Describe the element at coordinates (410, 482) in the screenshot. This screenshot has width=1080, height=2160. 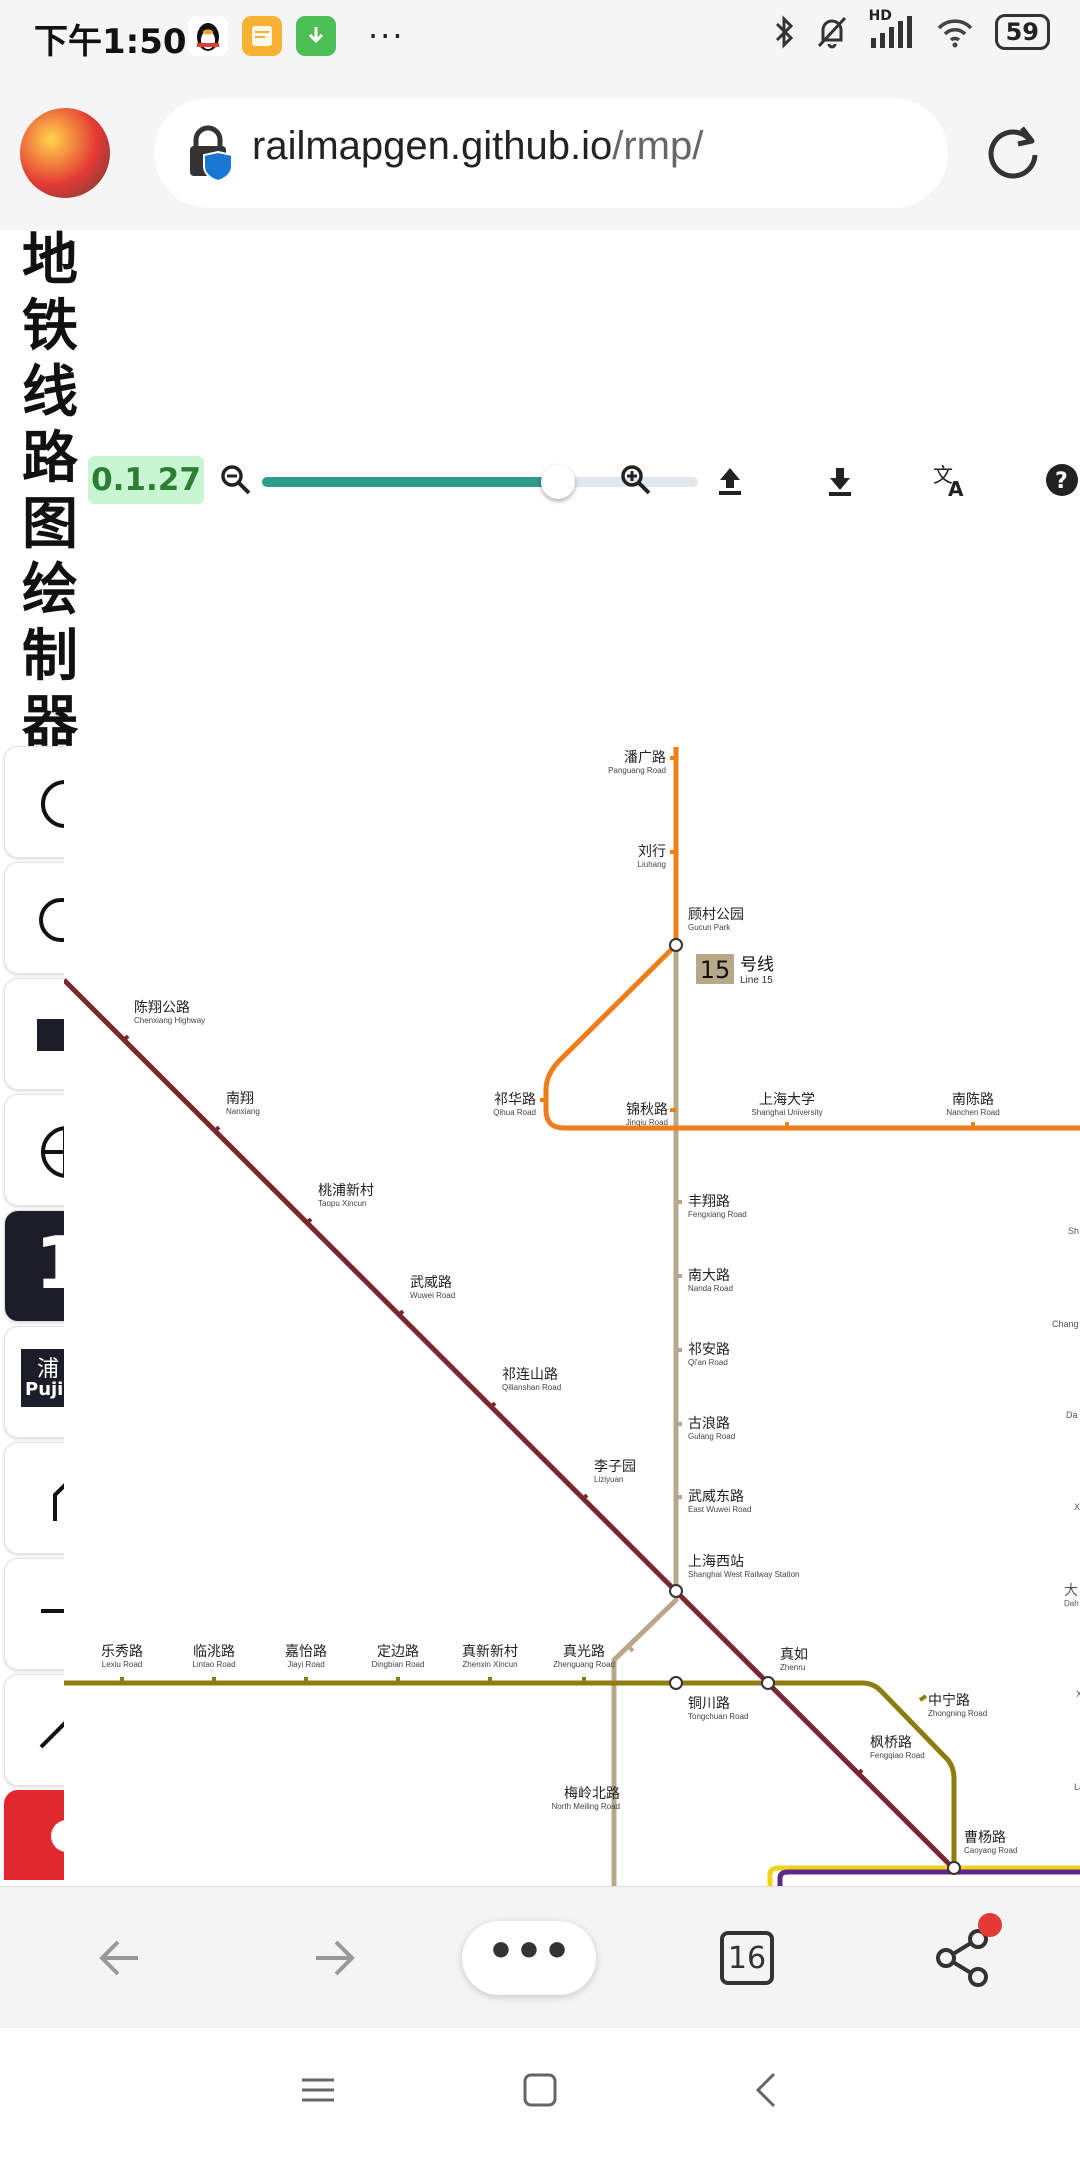
I see `zoom-slider-fill` at that location.